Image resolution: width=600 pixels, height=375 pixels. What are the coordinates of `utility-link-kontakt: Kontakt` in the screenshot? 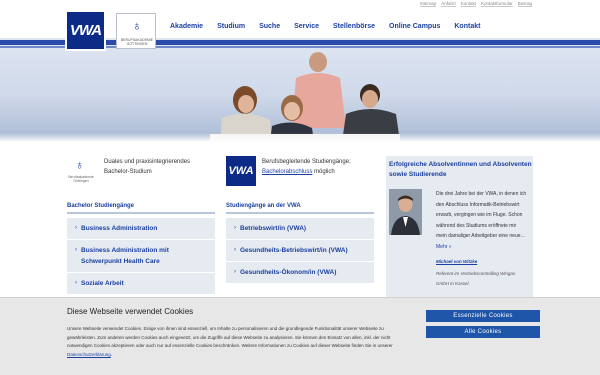 It's located at (468, 4).